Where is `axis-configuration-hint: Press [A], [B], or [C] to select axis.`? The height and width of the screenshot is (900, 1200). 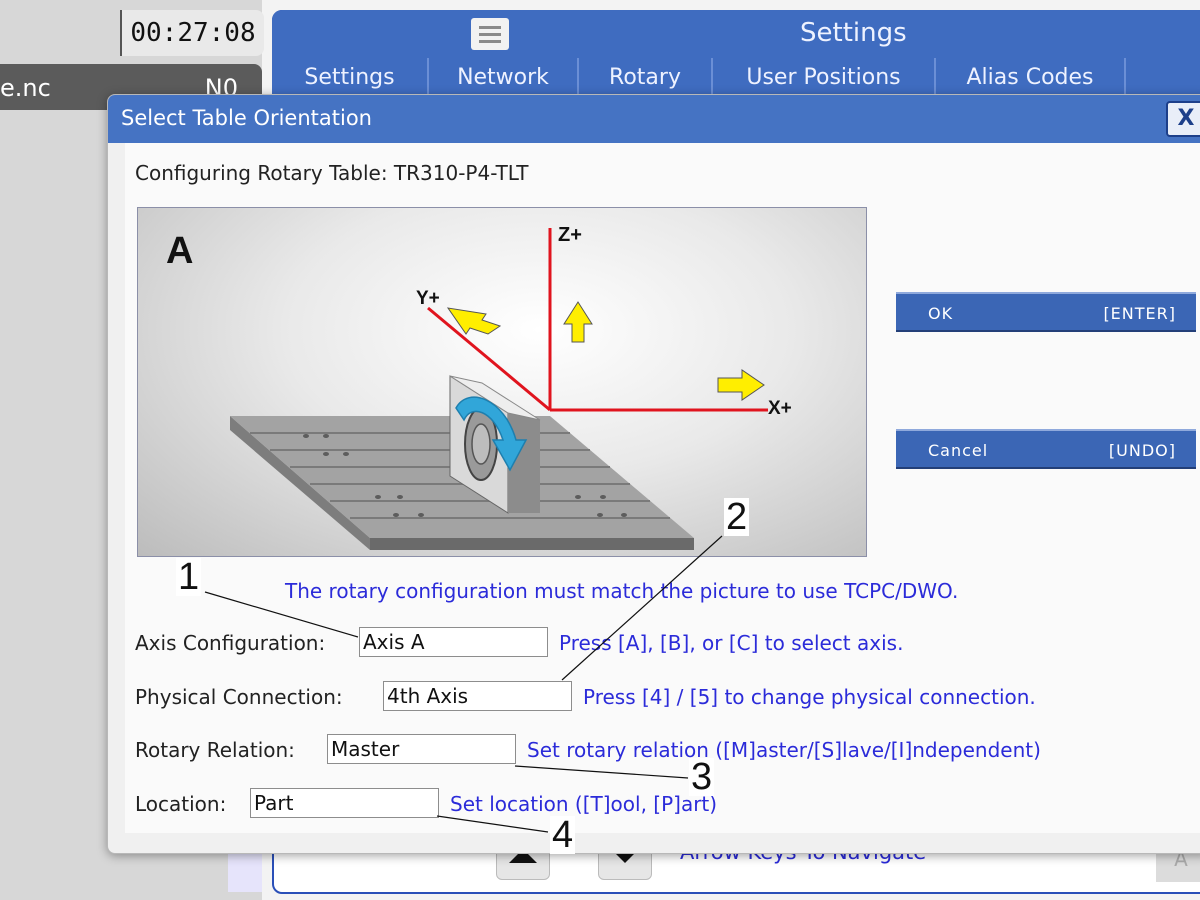
axis-configuration-hint: Press [A], [B], or [C] to select axis. is located at coordinates (731, 643).